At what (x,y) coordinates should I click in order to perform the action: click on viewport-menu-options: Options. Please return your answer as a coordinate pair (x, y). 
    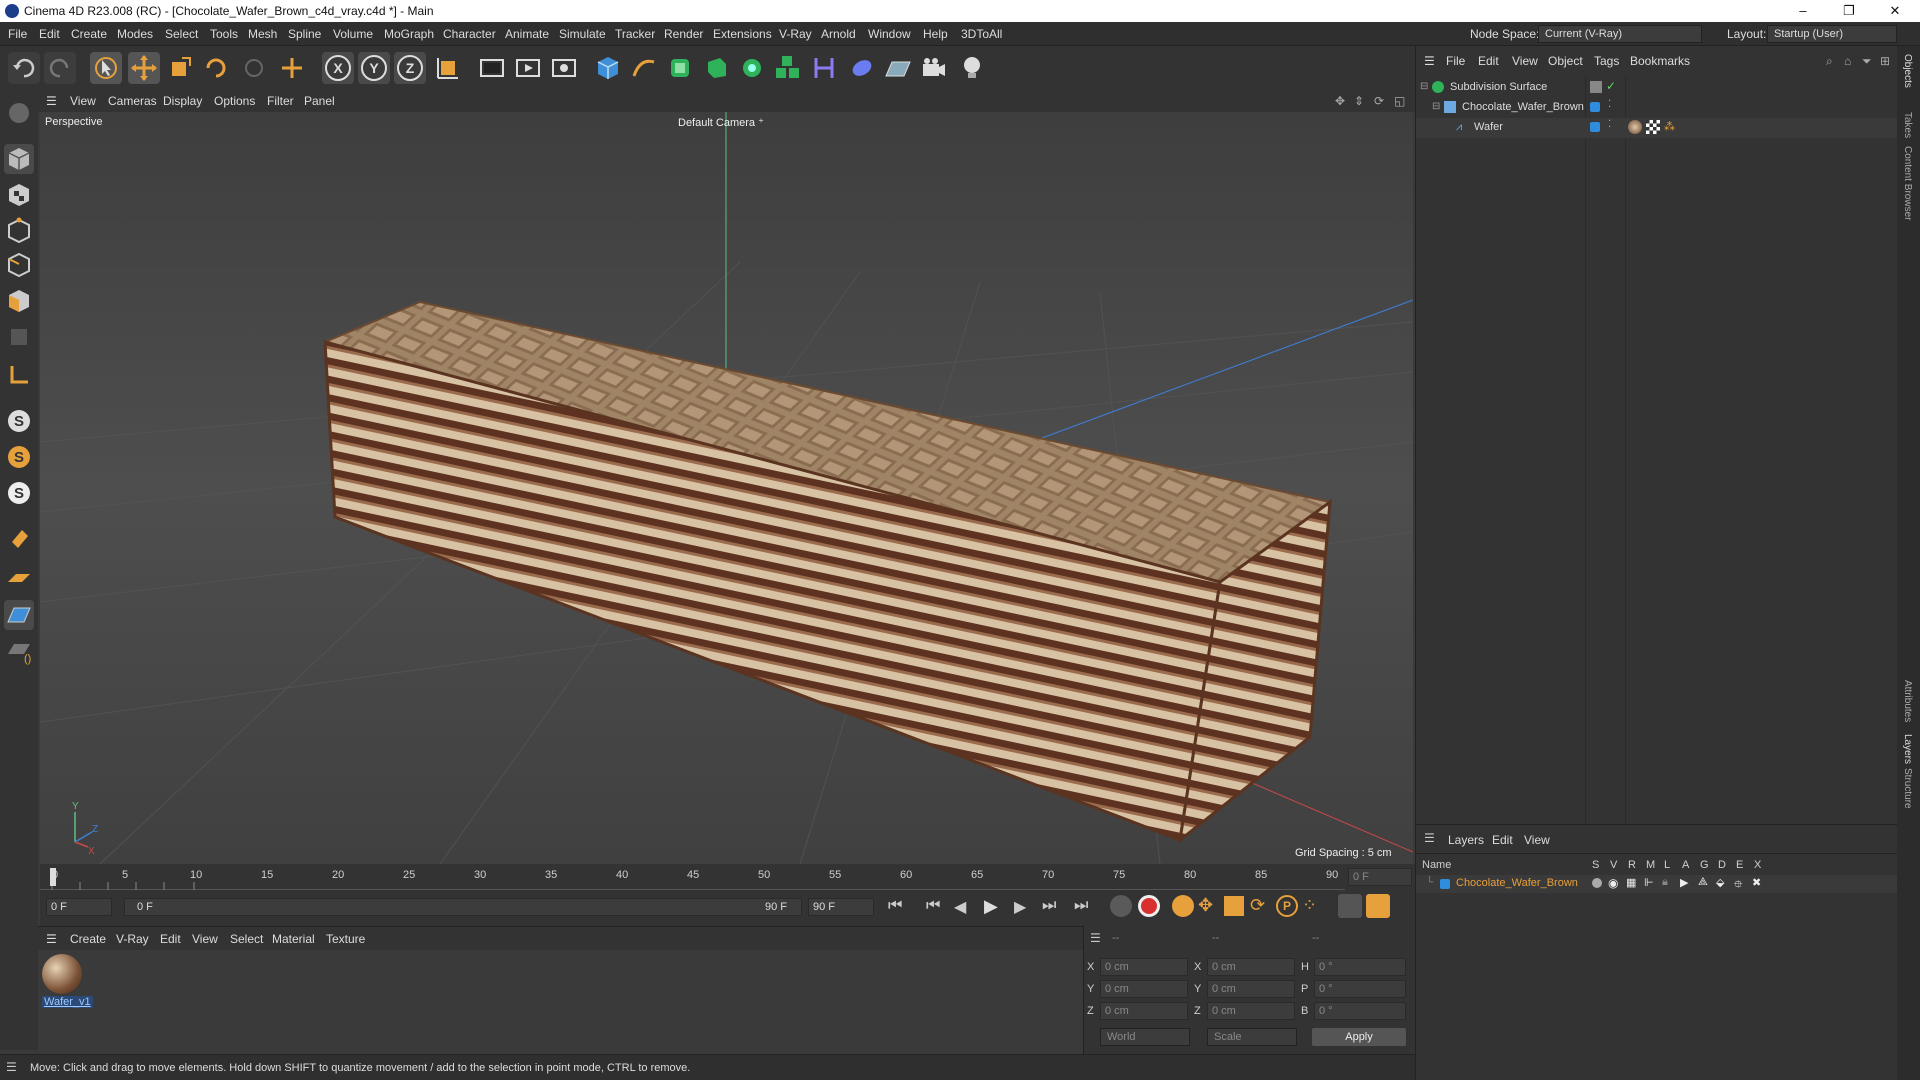
    Looking at the image, I should click on (234, 101).